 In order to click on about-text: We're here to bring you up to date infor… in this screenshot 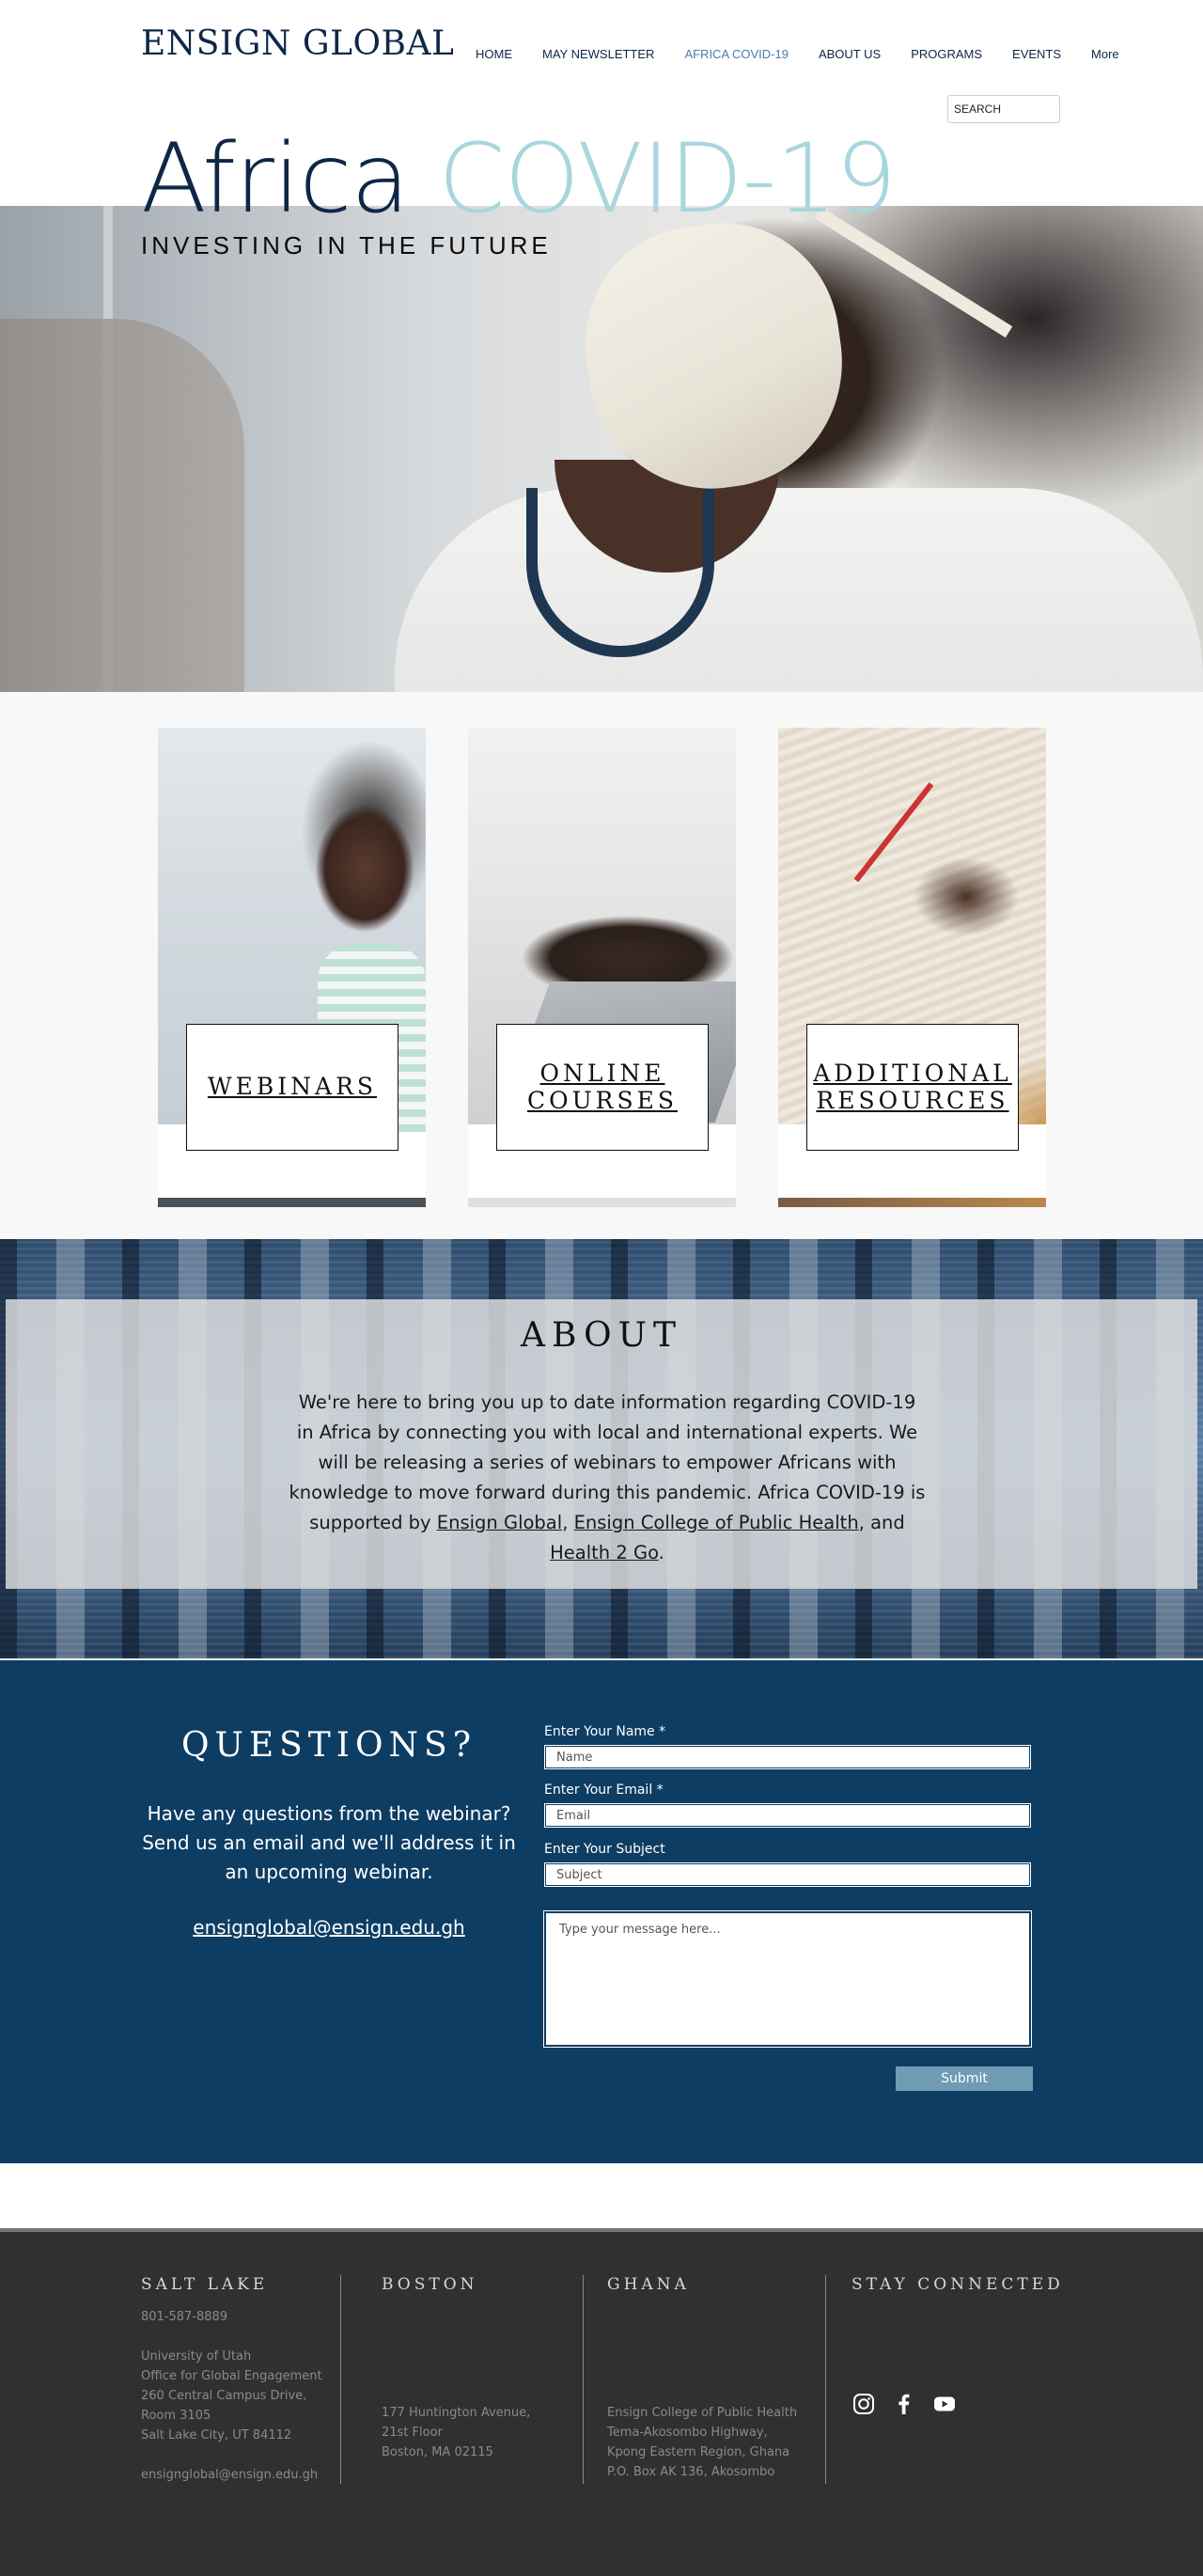, I will do `click(607, 1478)`.